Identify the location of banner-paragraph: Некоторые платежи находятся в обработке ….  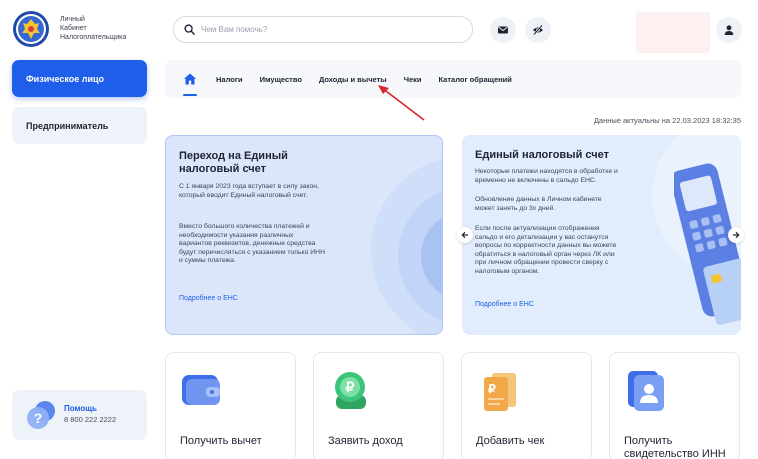
(546, 176).